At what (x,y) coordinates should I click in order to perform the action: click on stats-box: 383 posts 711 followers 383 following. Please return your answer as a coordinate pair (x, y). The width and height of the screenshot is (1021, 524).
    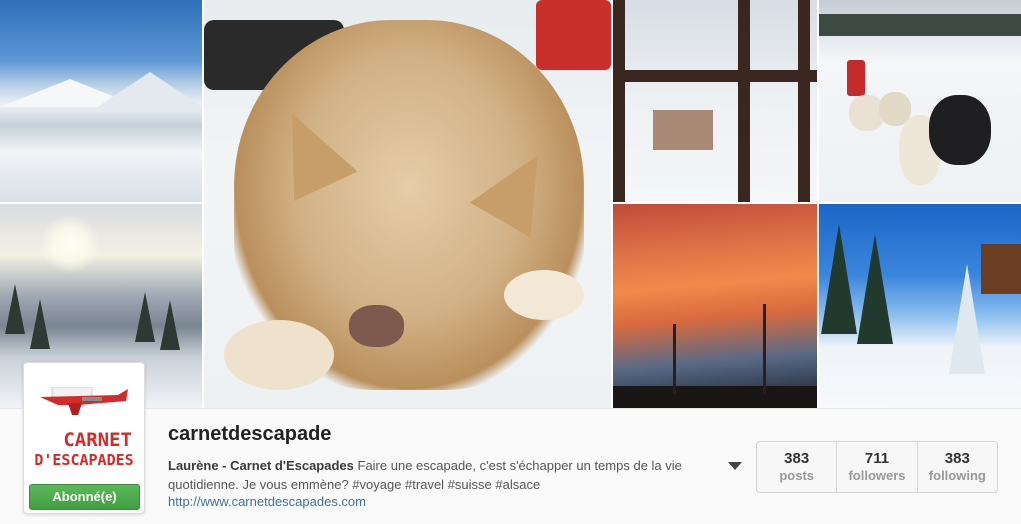
    Looking at the image, I should click on (877, 467).